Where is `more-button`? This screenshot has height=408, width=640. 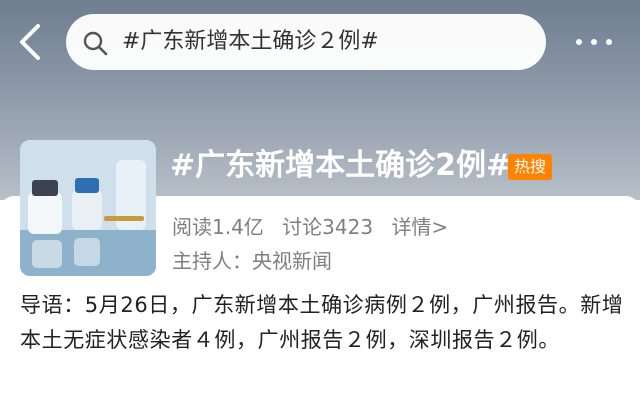
more-button is located at coordinates (594, 42).